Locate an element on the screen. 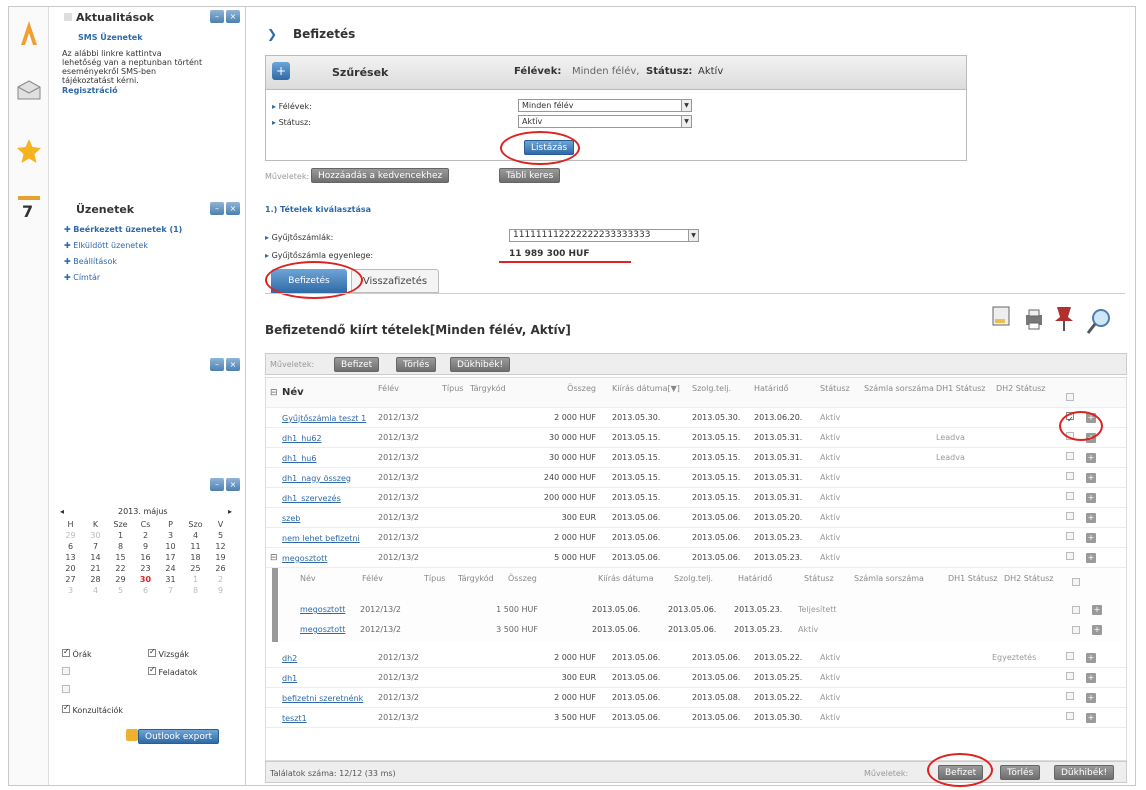 This screenshot has width=1146, height=790. row-name-link: dh2 is located at coordinates (327, 658).